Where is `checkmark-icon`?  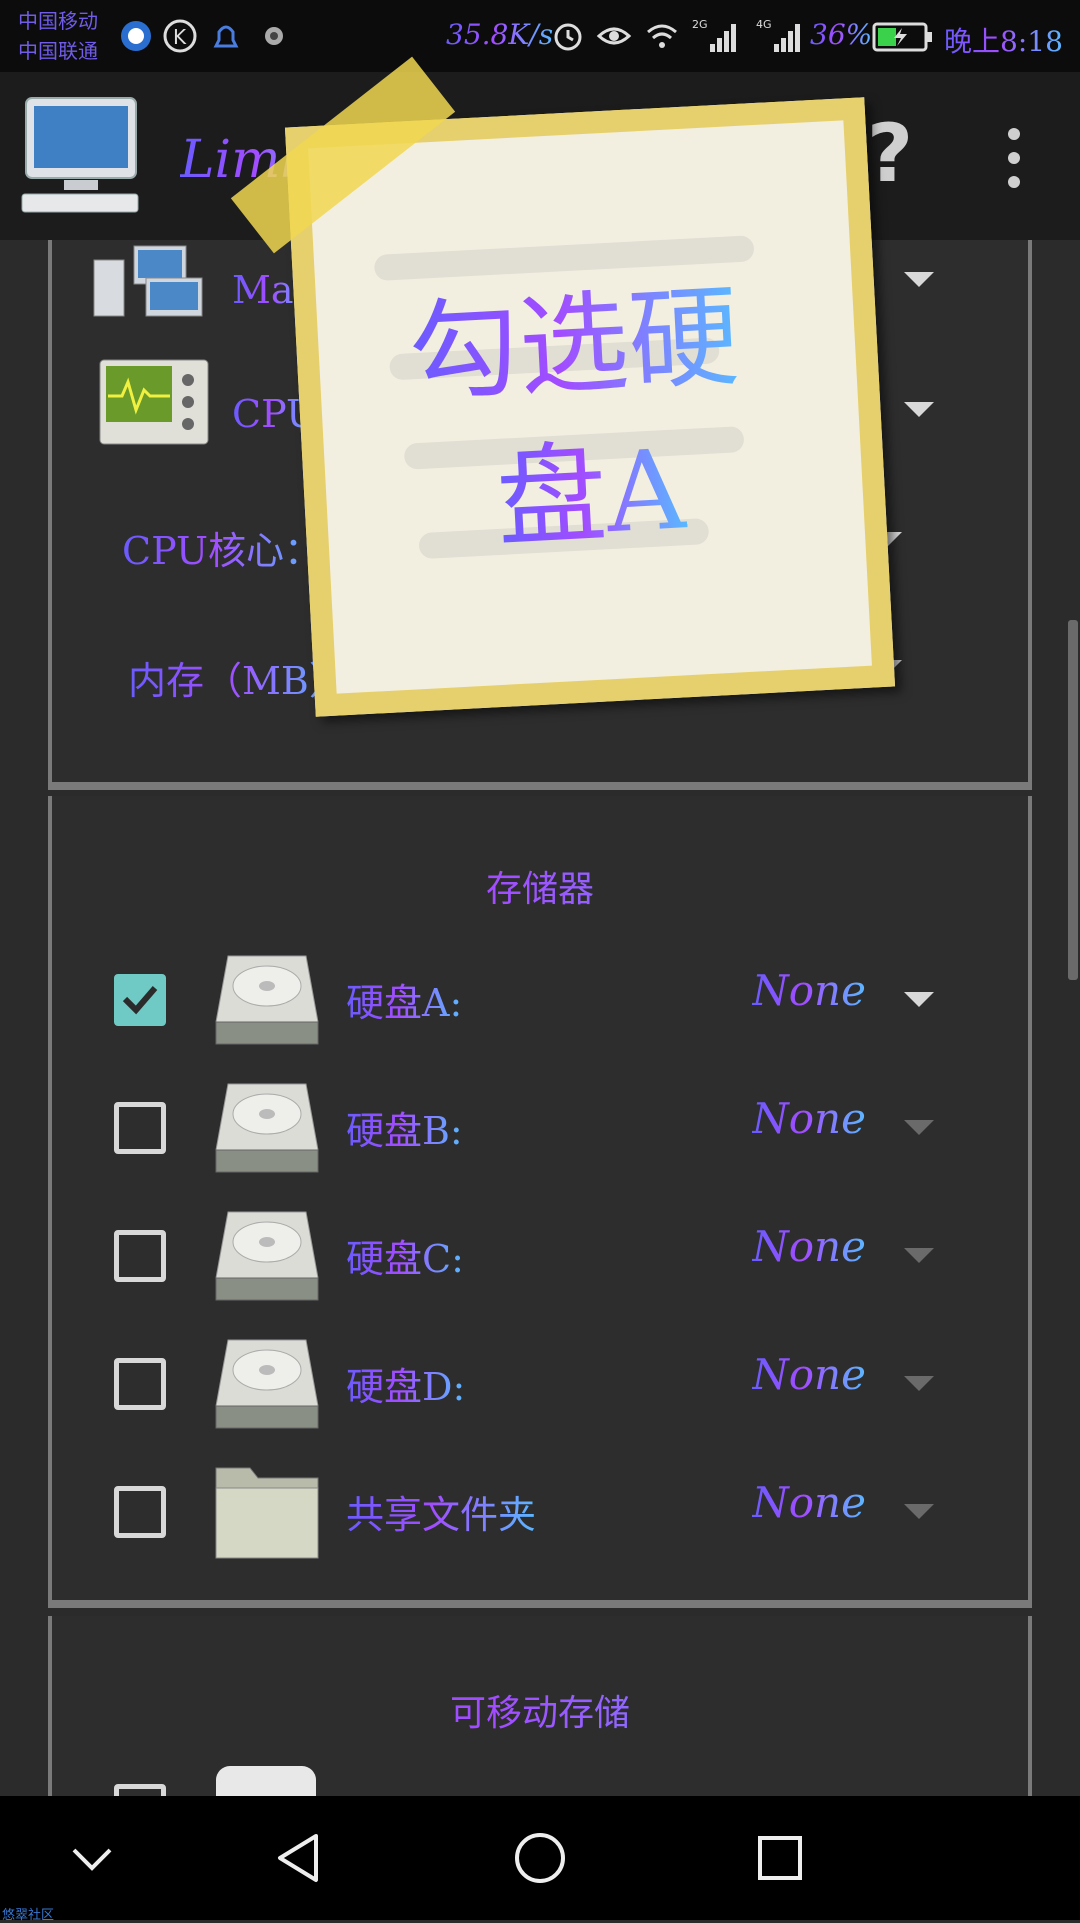
checkmark-icon is located at coordinates (140, 1000).